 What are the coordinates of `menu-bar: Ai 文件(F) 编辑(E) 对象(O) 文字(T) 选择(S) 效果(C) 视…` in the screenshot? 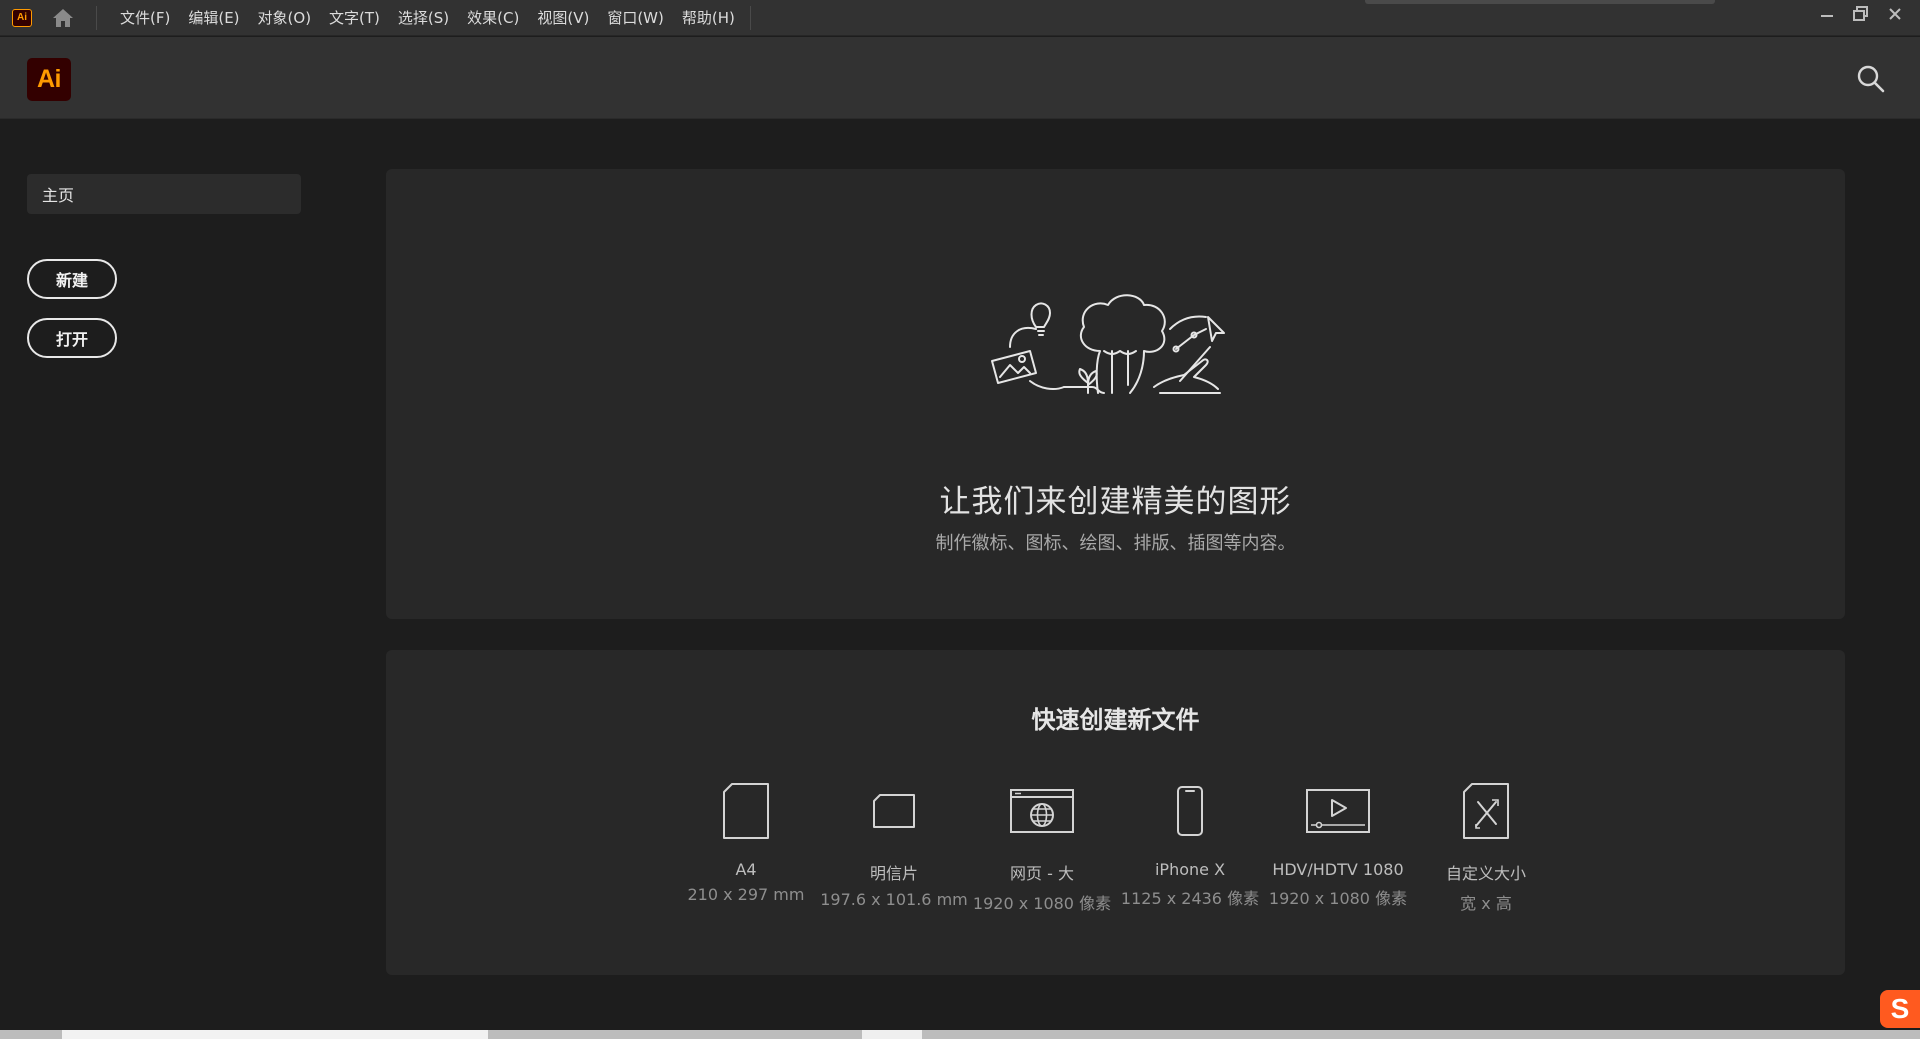 It's located at (960, 18).